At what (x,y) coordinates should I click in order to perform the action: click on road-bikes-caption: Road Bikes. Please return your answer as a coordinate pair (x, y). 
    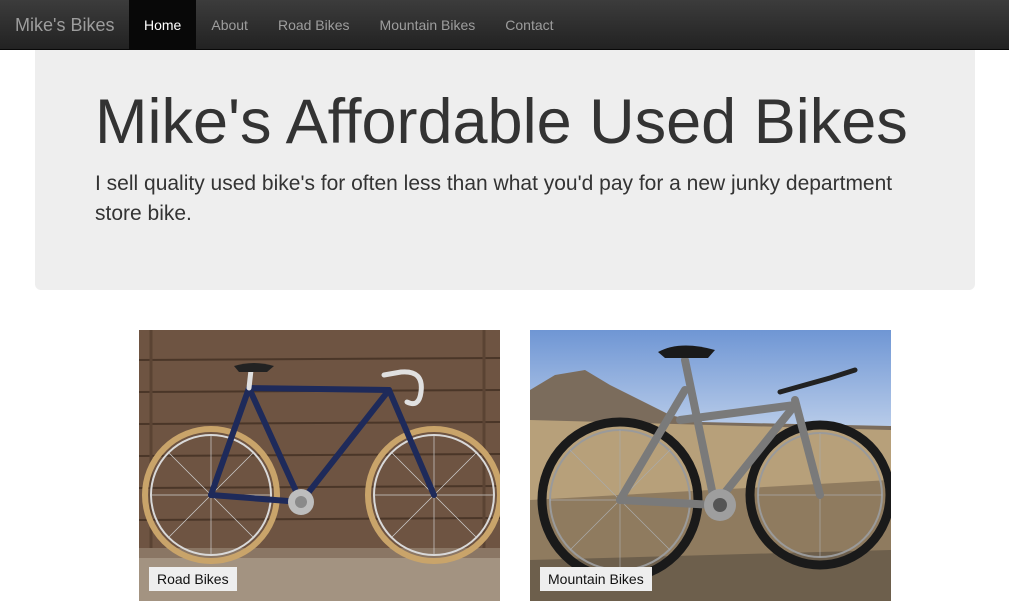
    Looking at the image, I should click on (193, 579).